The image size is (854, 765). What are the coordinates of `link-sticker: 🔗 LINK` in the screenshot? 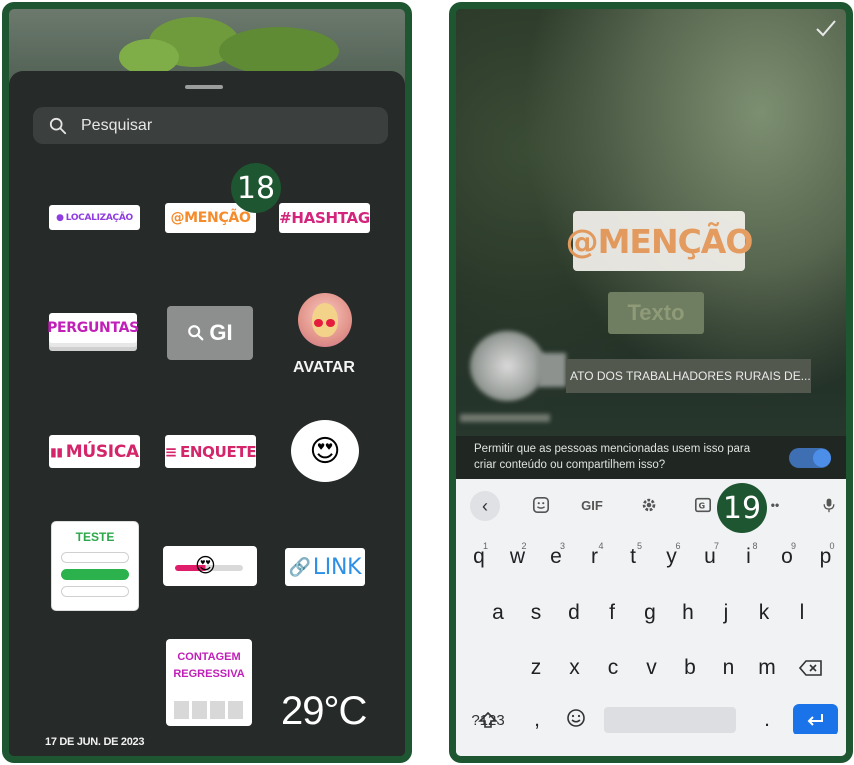 It's located at (325, 567).